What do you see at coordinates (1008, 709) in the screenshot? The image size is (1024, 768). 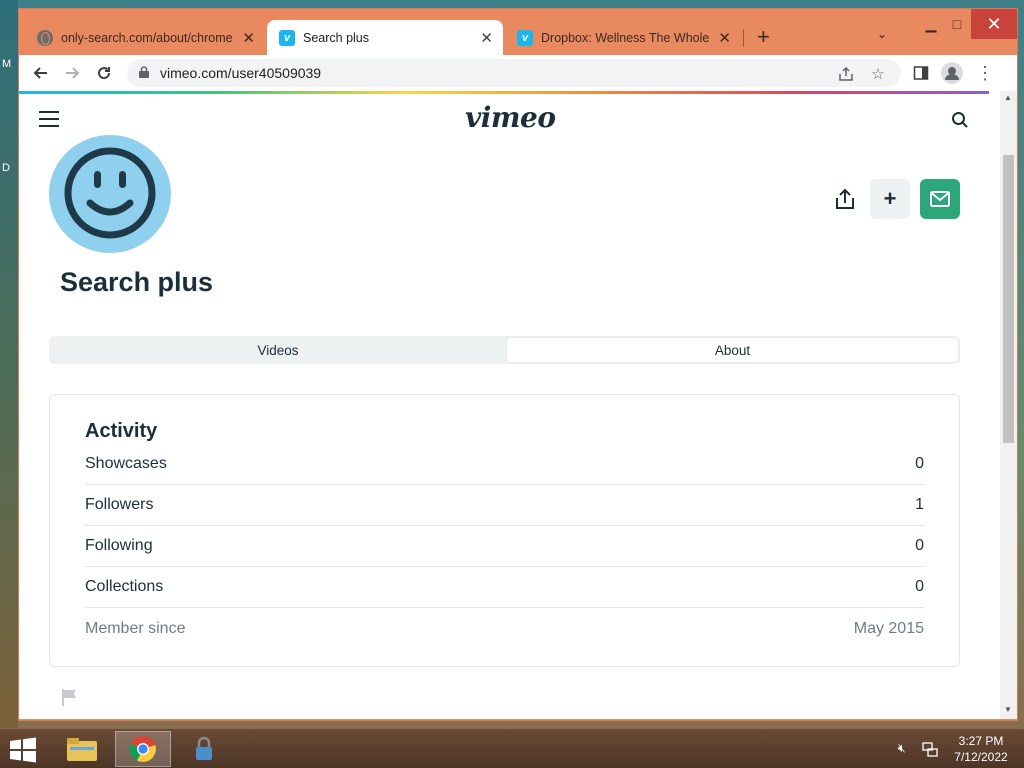 I see `scroll-down-arrow-icon: ▼` at bounding box center [1008, 709].